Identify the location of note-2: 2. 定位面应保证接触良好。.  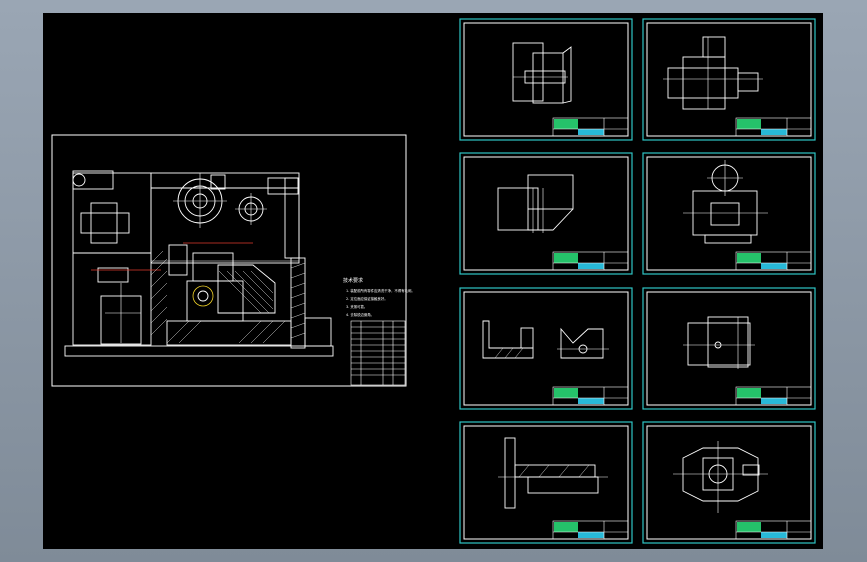
(367, 298).